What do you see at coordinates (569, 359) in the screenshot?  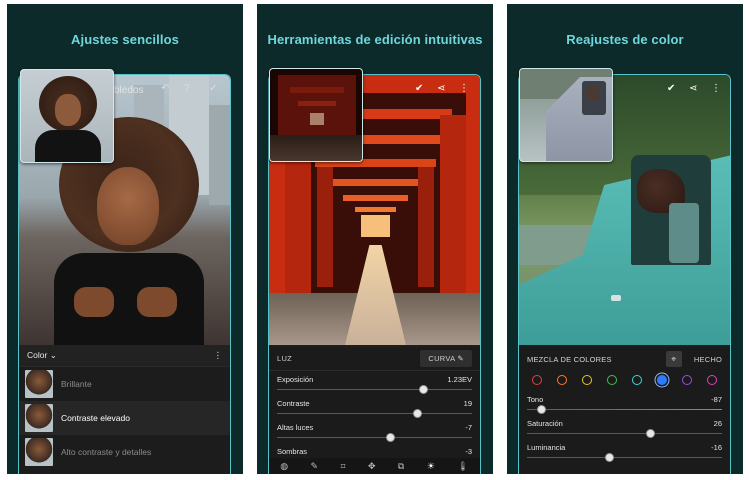 I see `section-label: MEZCLA DE COLORES` at bounding box center [569, 359].